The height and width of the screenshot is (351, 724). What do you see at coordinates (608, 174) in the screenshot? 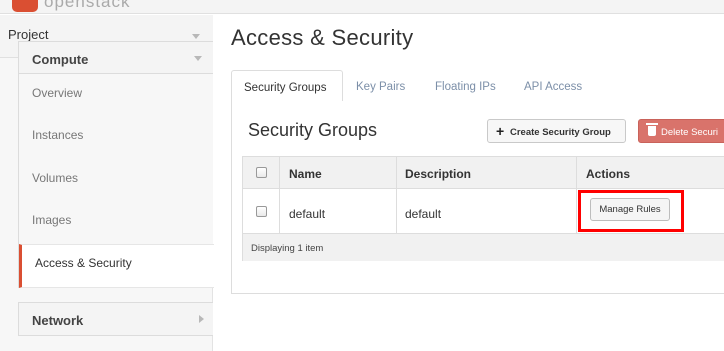
I see `column-header-actions: Actions` at bounding box center [608, 174].